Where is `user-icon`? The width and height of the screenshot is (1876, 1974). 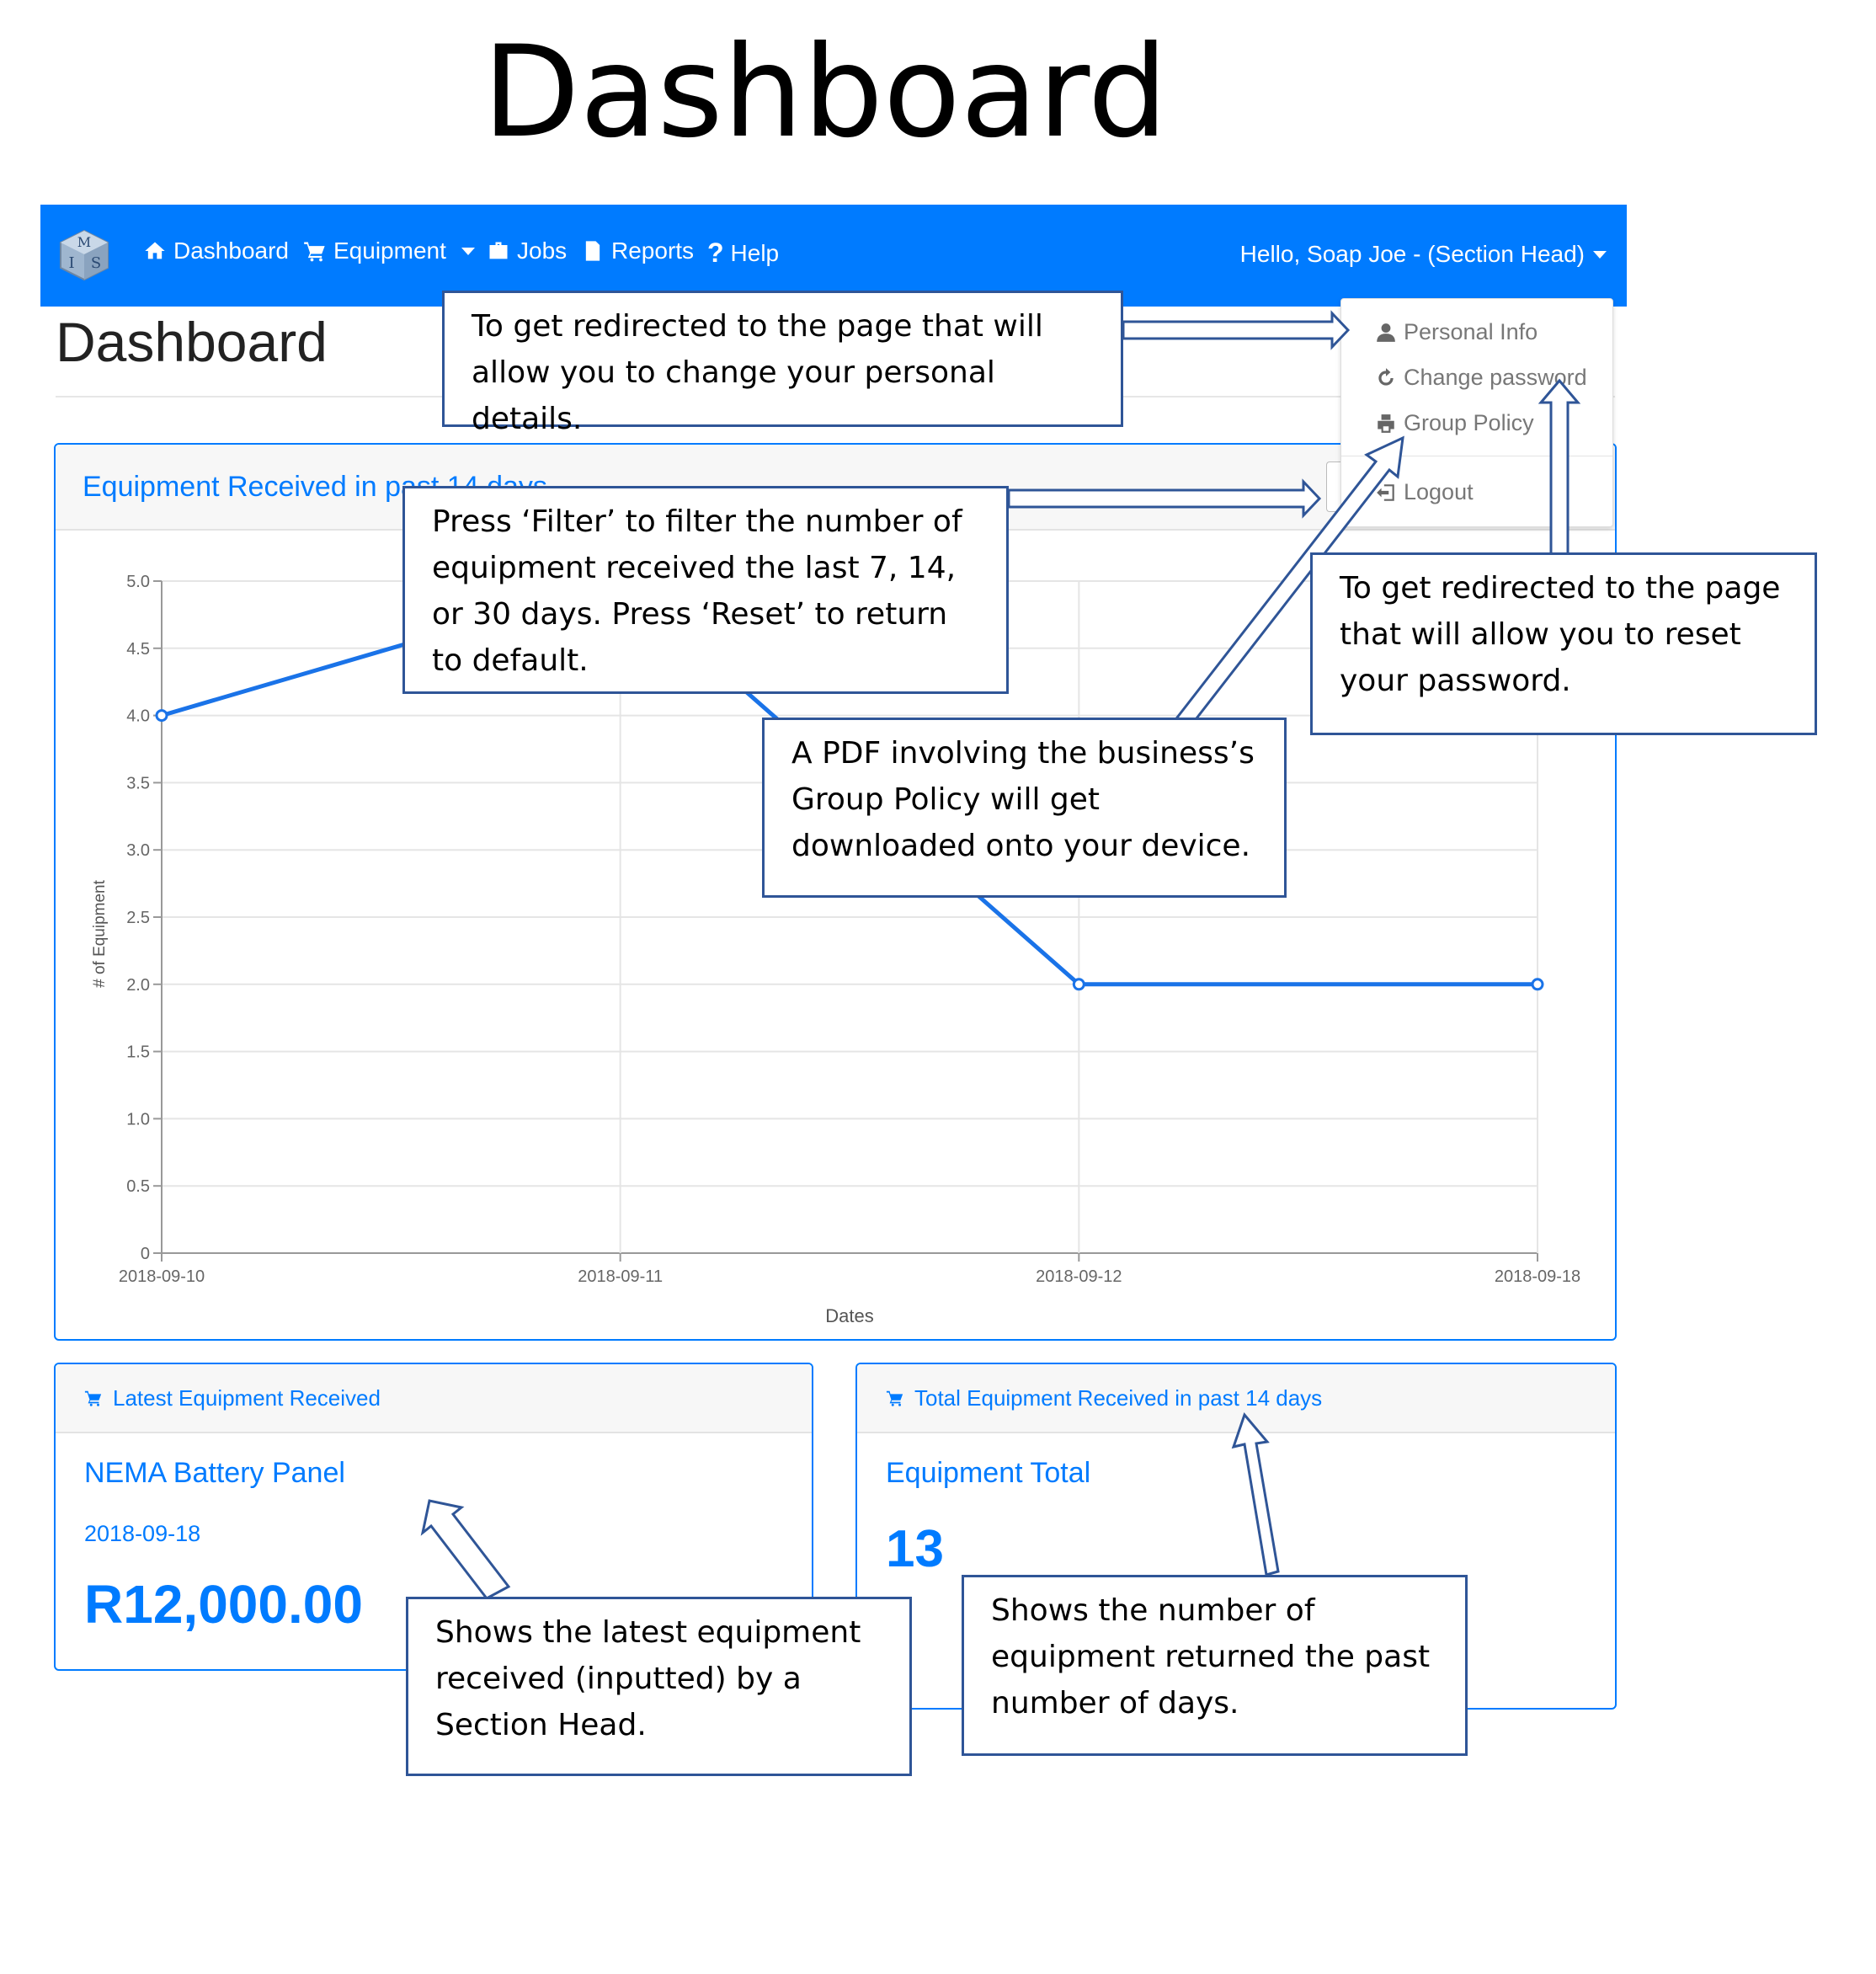 user-icon is located at coordinates (1386, 332).